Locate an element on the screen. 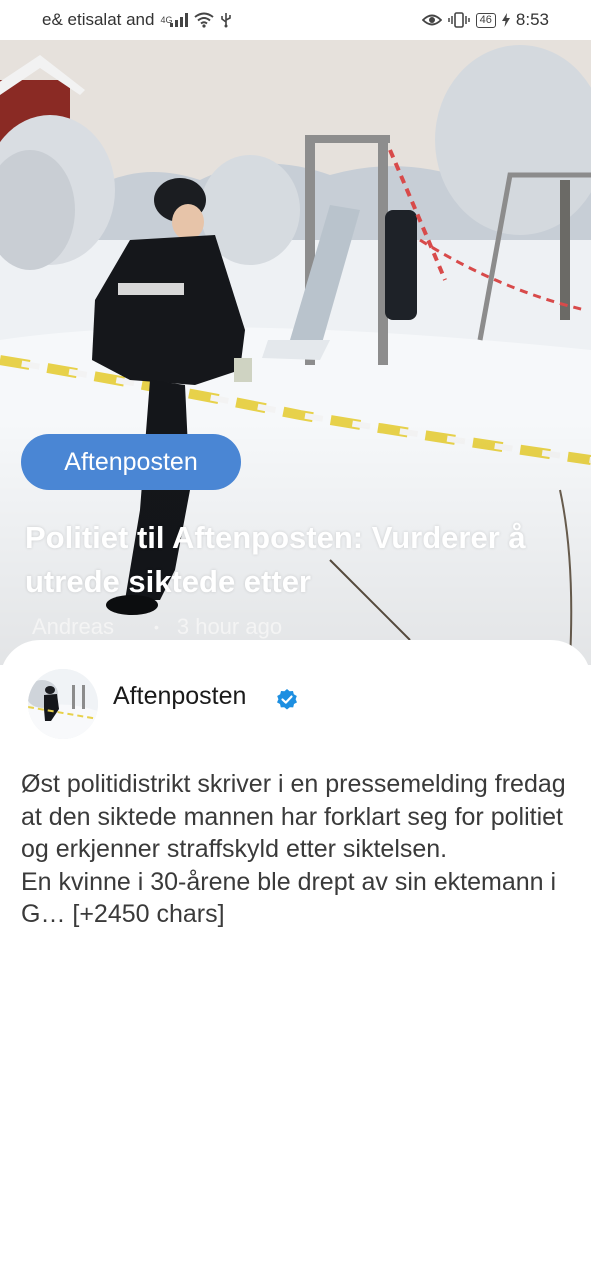 This screenshot has height=1280, width=591. status-left: e& etisalat and 4G is located at coordinates (137, 20).